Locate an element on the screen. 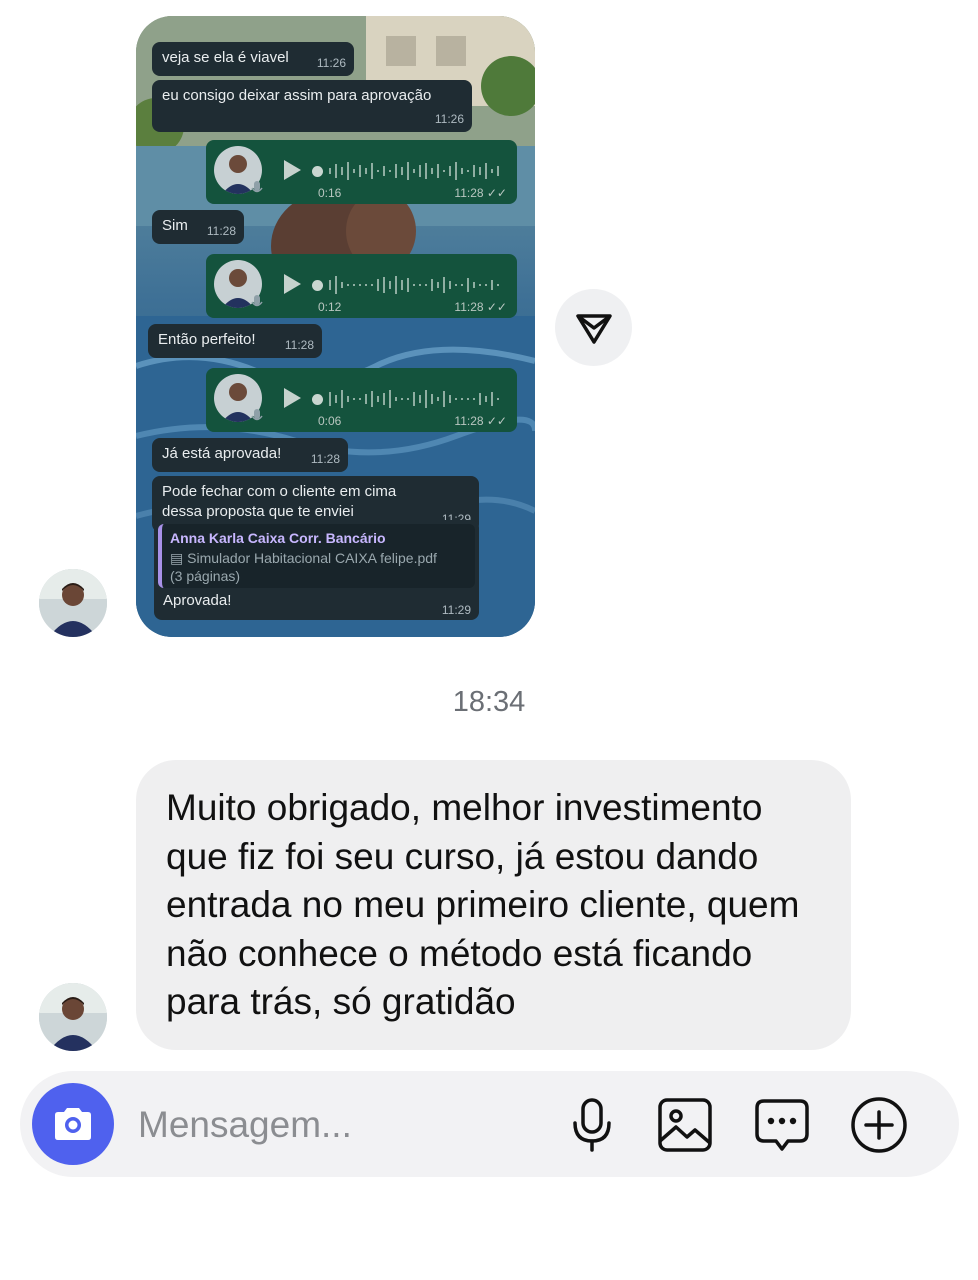 The image size is (978, 1280). document-icon: ▤ is located at coordinates (177, 558).